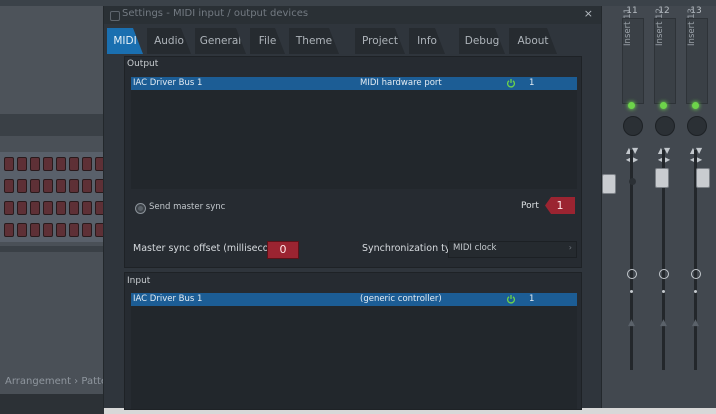 Image resolution: width=716 pixels, height=414 pixels. Describe the element at coordinates (570, 247) in the screenshot. I see `chevron-right-icon: ›` at that location.